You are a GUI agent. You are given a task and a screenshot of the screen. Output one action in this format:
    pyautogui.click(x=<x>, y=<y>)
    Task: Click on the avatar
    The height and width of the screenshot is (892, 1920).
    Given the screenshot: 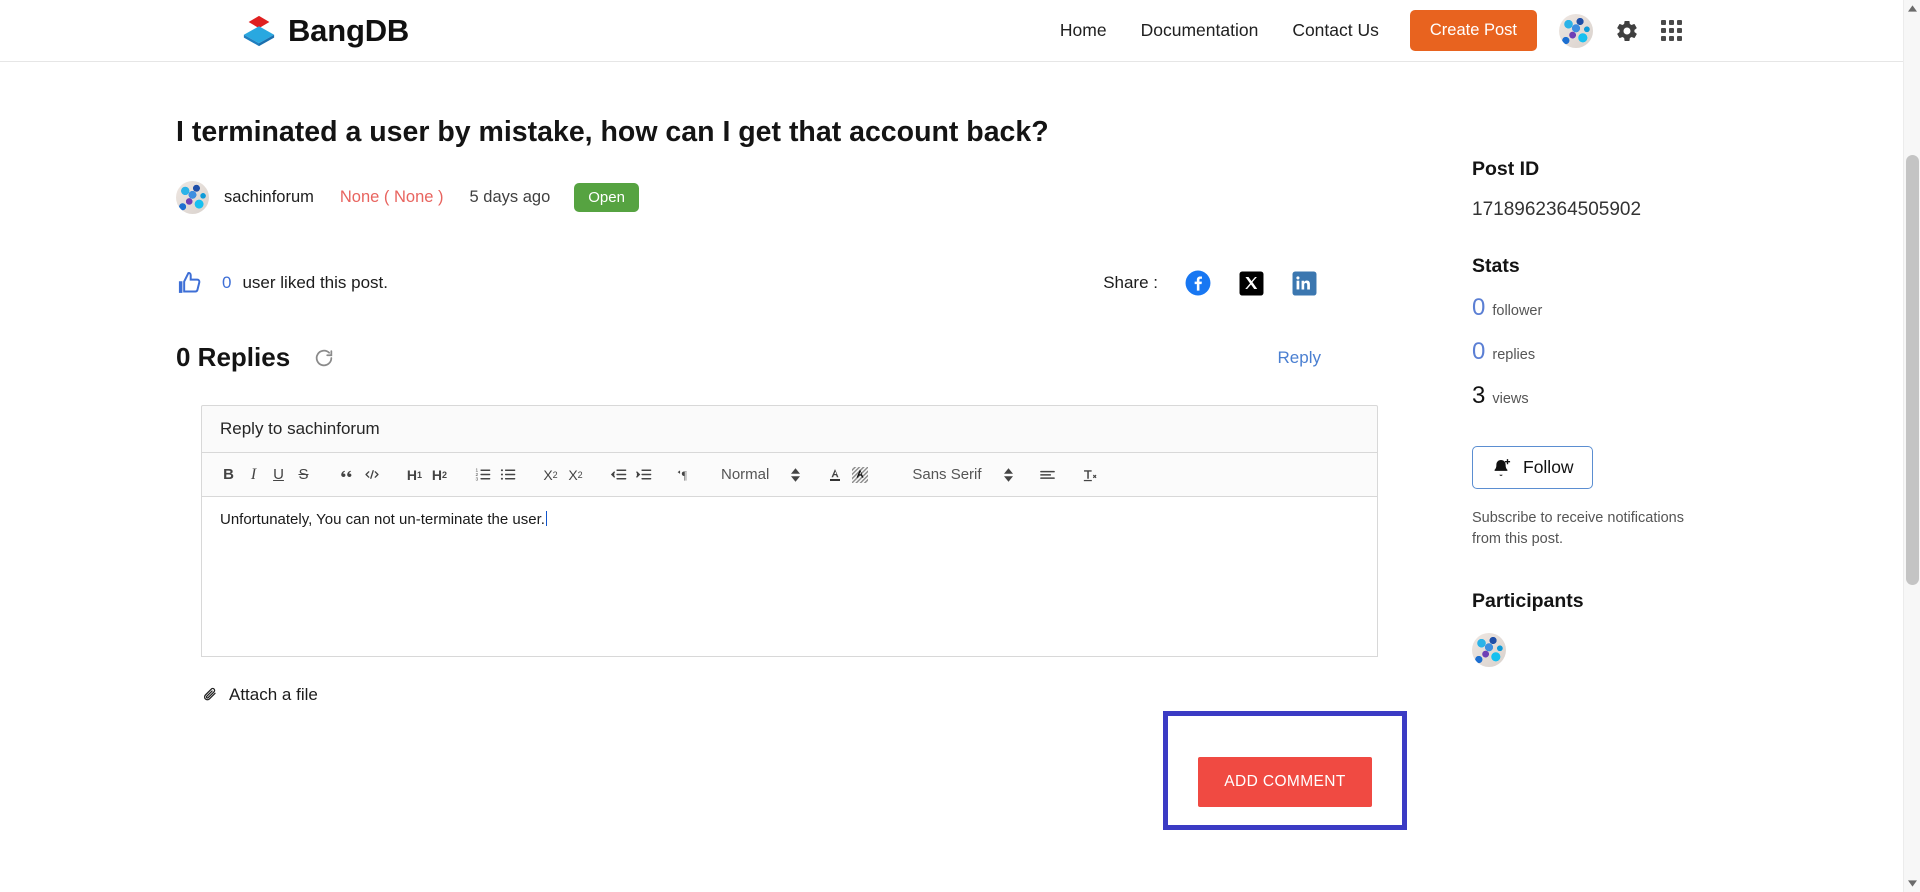 What is the action you would take?
    pyautogui.click(x=192, y=198)
    